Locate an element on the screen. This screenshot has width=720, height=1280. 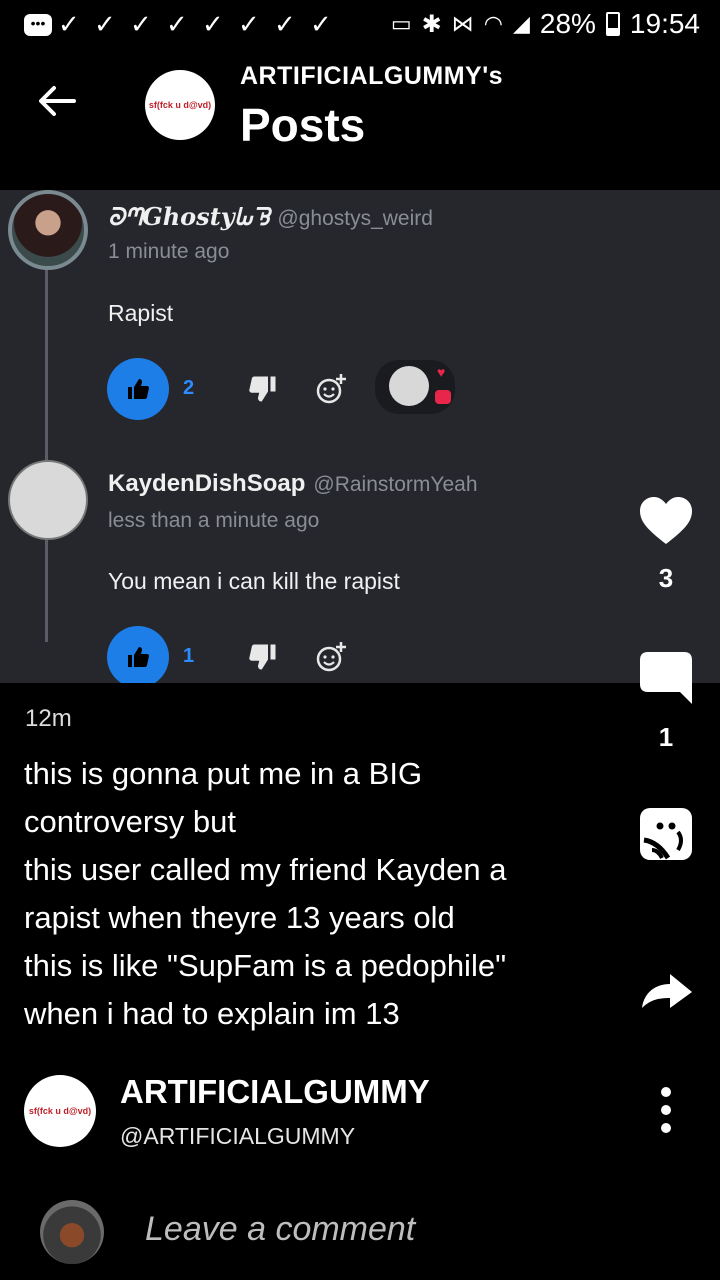
author-avatar: sf(fck u d@vd) is located at coordinates (60, 1111).